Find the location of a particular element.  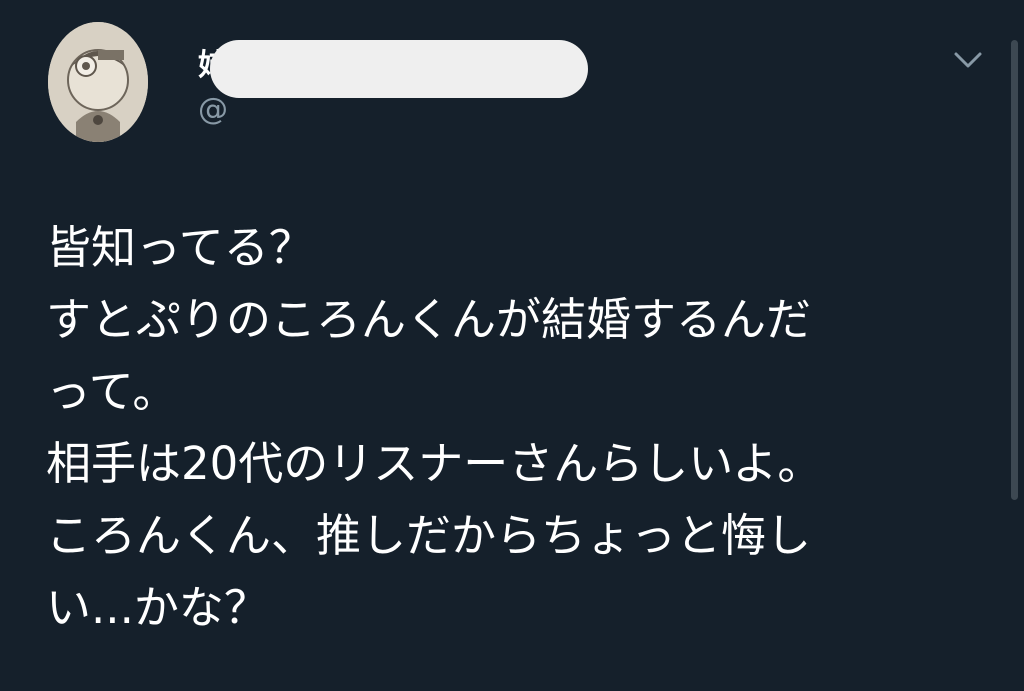

scrollbar is located at coordinates (1014, 270).